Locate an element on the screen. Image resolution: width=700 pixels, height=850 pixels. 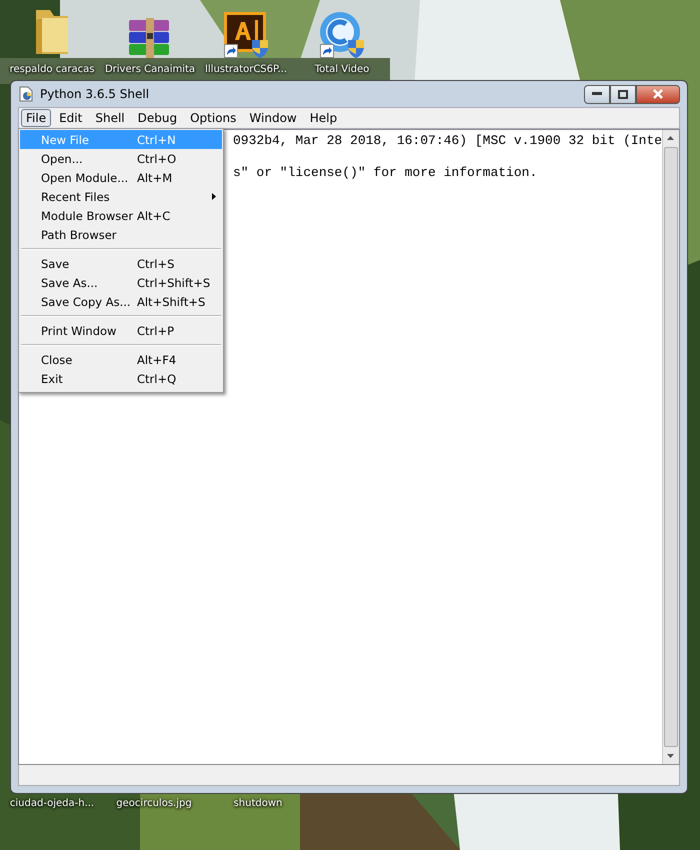
maximize-button is located at coordinates (623, 94).